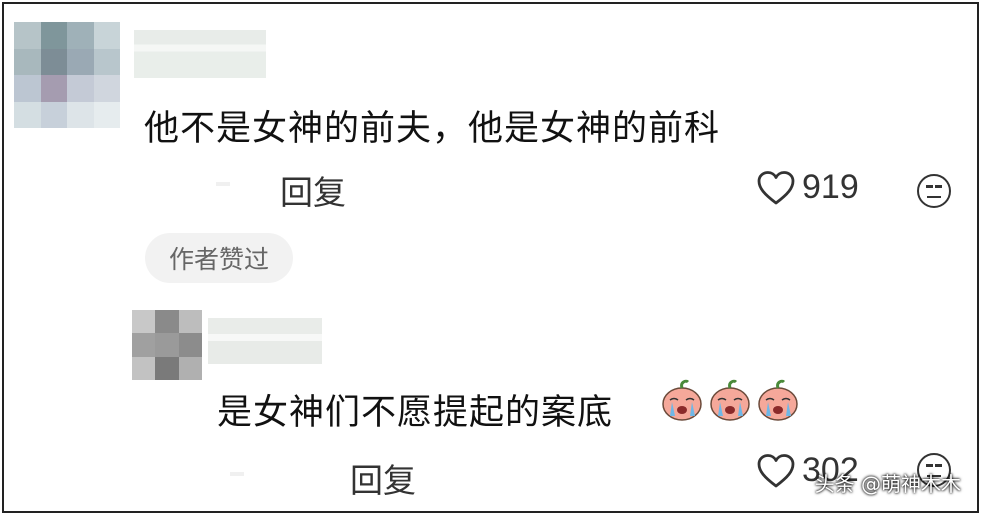  I want to click on author-liked-badge: 作者赞过, so click(219, 258).